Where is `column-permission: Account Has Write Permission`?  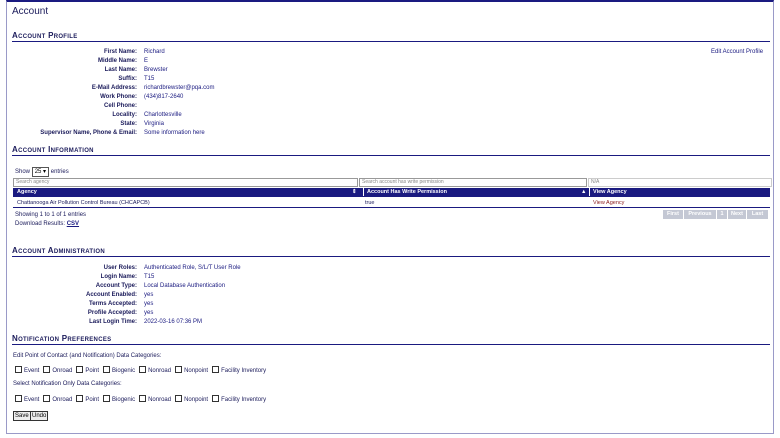 column-permission: Account Has Write Permission is located at coordinates (405, 192).